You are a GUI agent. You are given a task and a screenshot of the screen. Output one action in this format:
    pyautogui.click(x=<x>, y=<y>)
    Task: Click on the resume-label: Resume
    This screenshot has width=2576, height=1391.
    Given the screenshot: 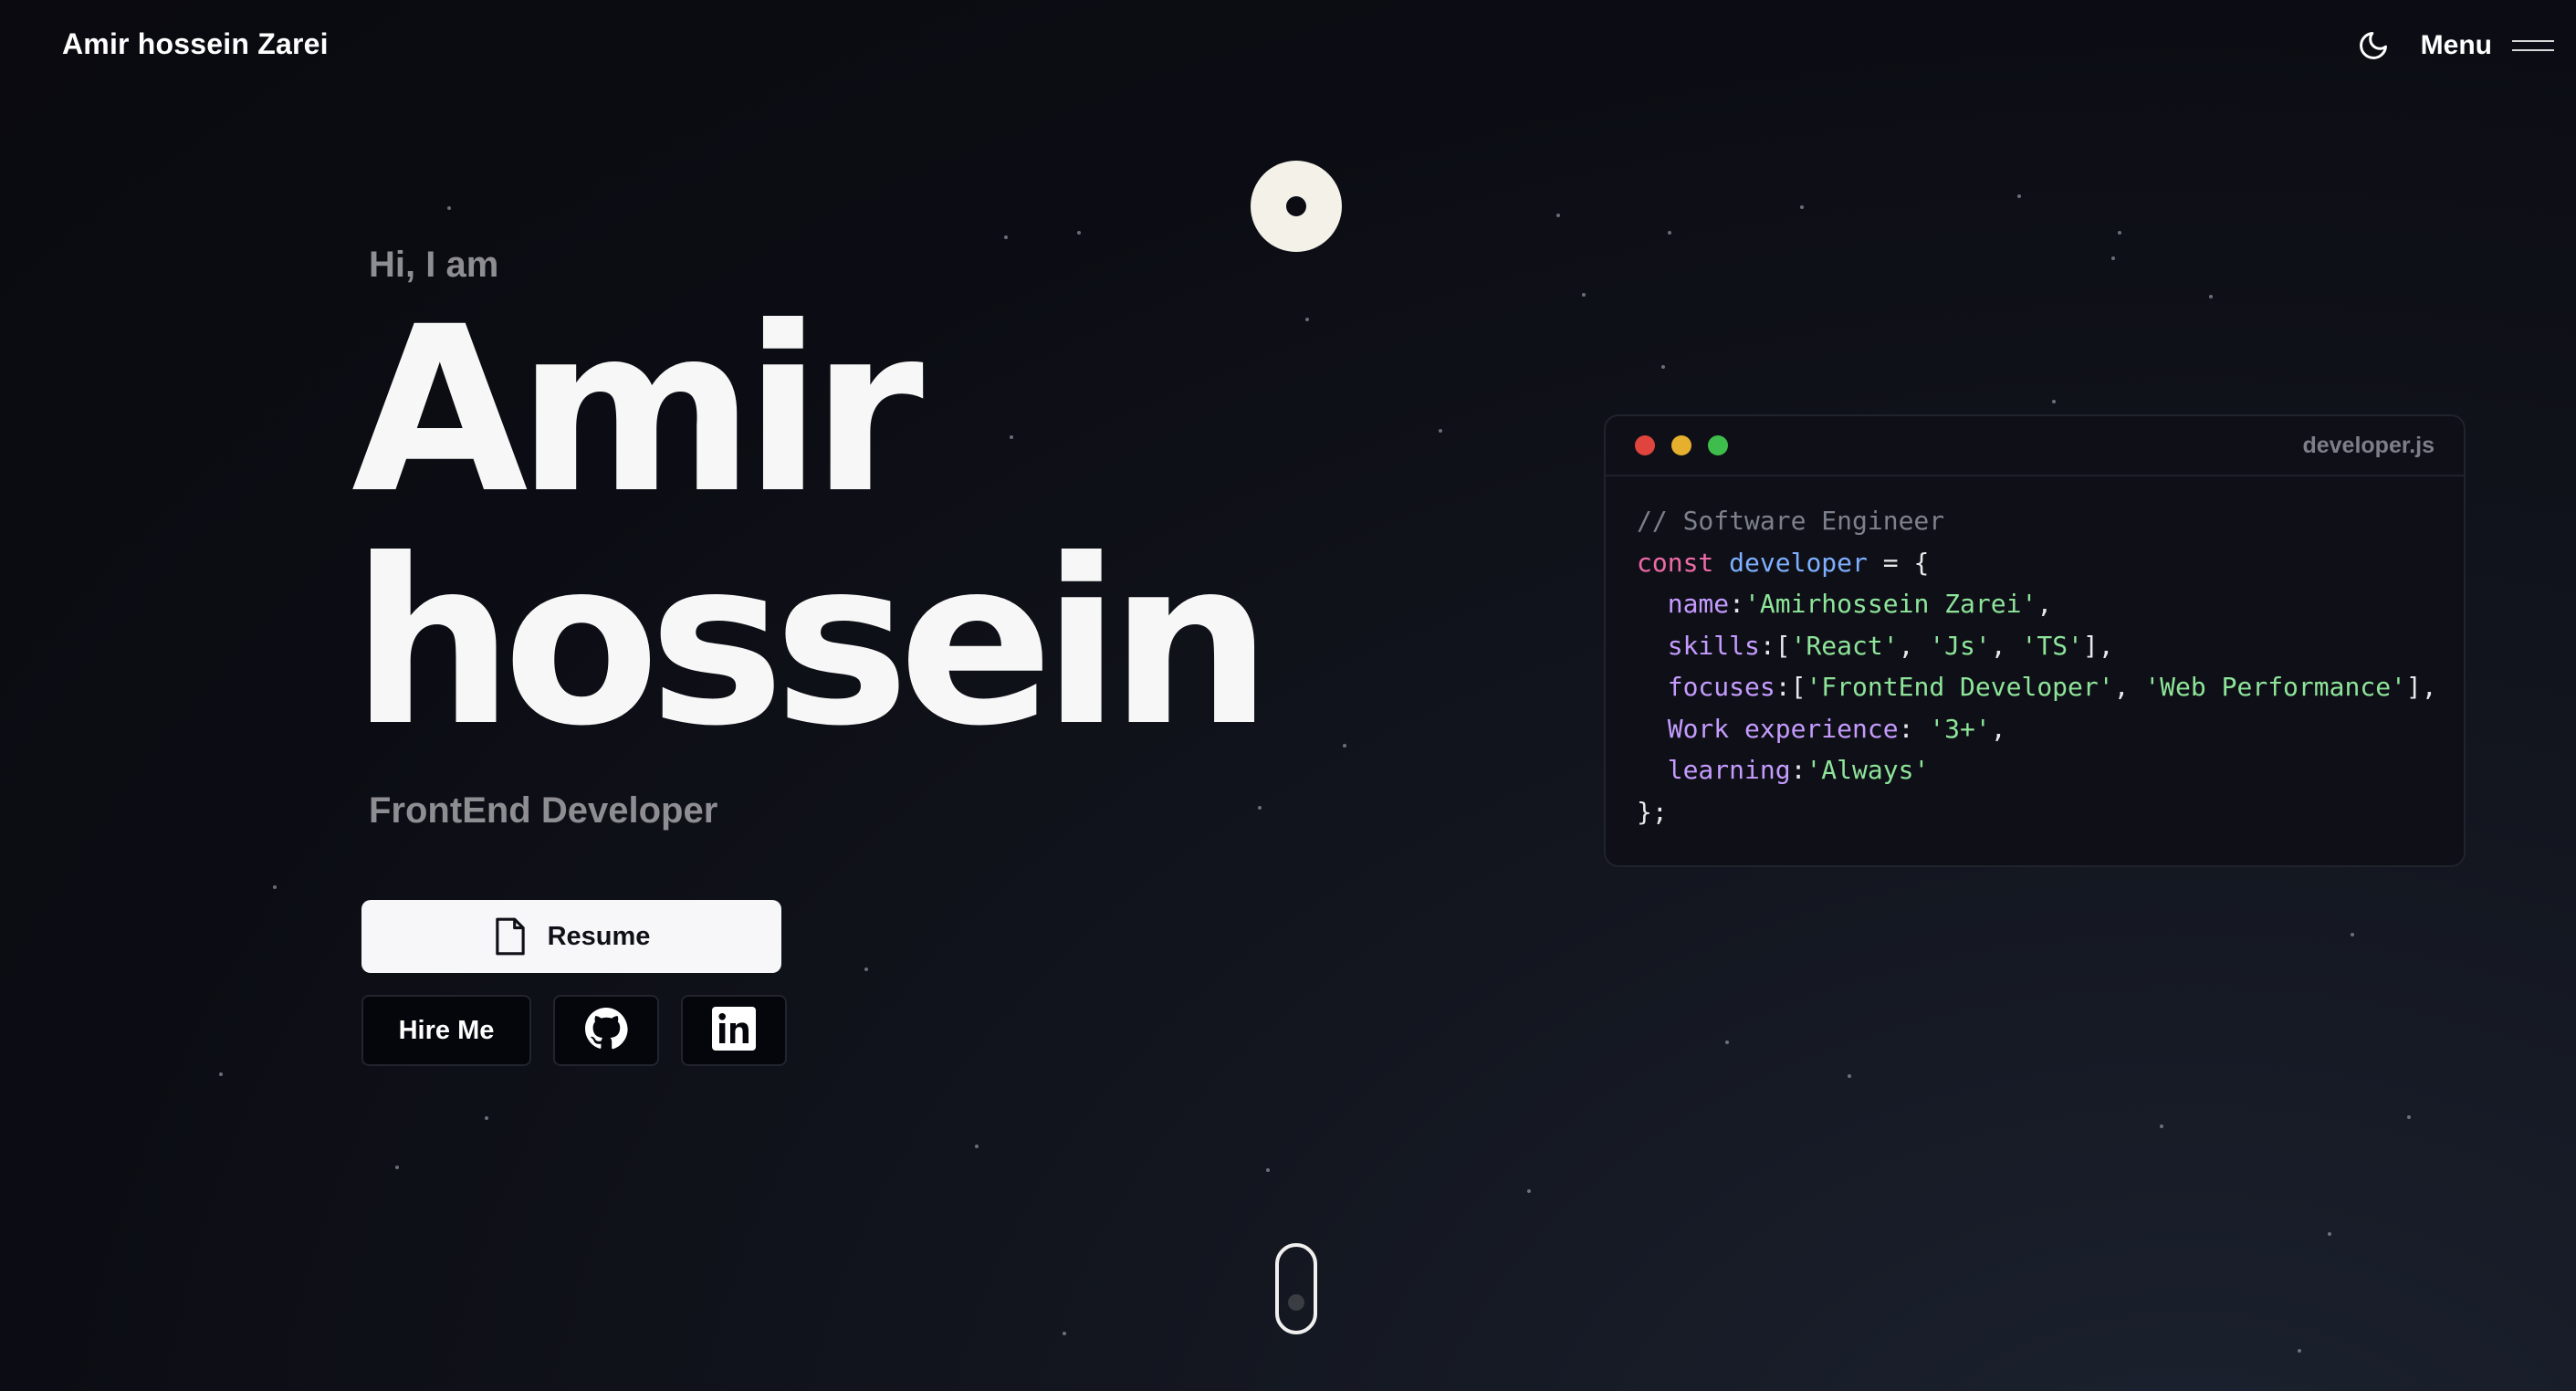 What is the action you would take?
    pyautogui.click(x=599, y=936)
    